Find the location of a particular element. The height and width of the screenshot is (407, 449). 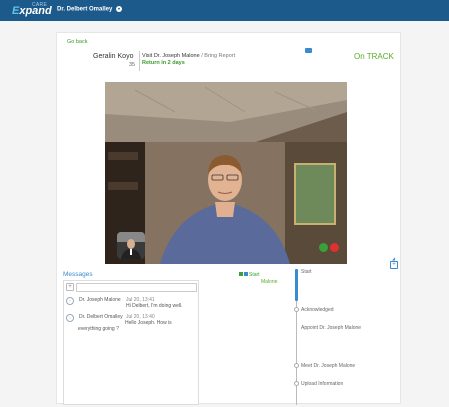

self-view-thumbnail is located at coordinates (131, 245).